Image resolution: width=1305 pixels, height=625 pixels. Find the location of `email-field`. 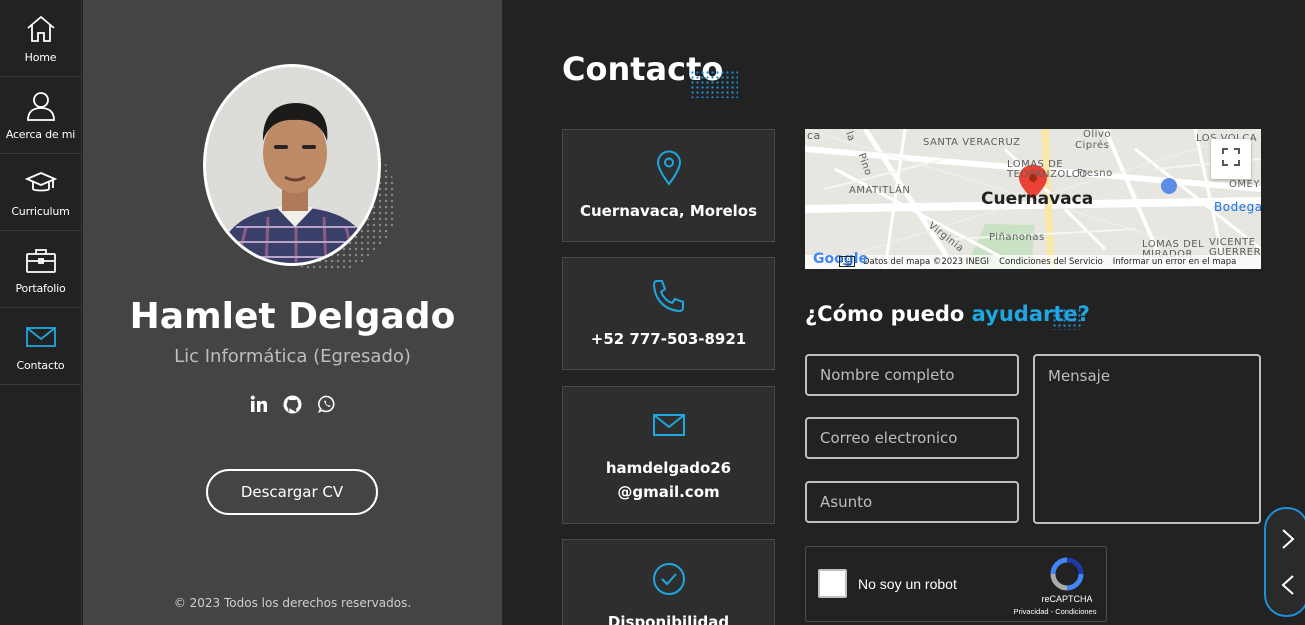

email-field is located at coordinates (912, 438).